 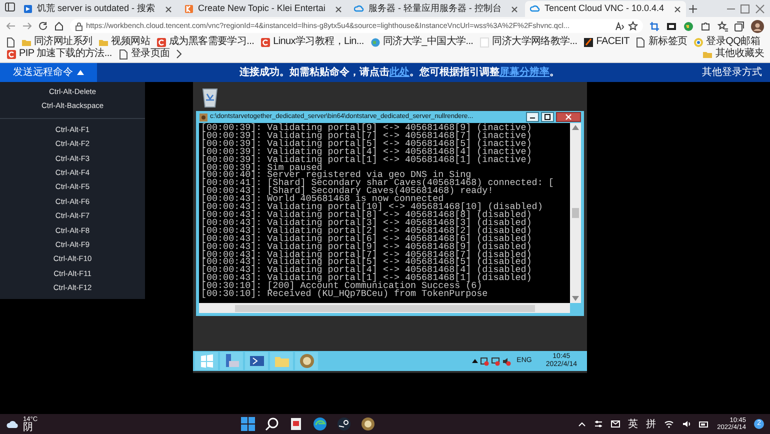 What do you see at coordinates (671, 26) in the screenshot?
I see `film-icon` at bounding box center [671, 26].